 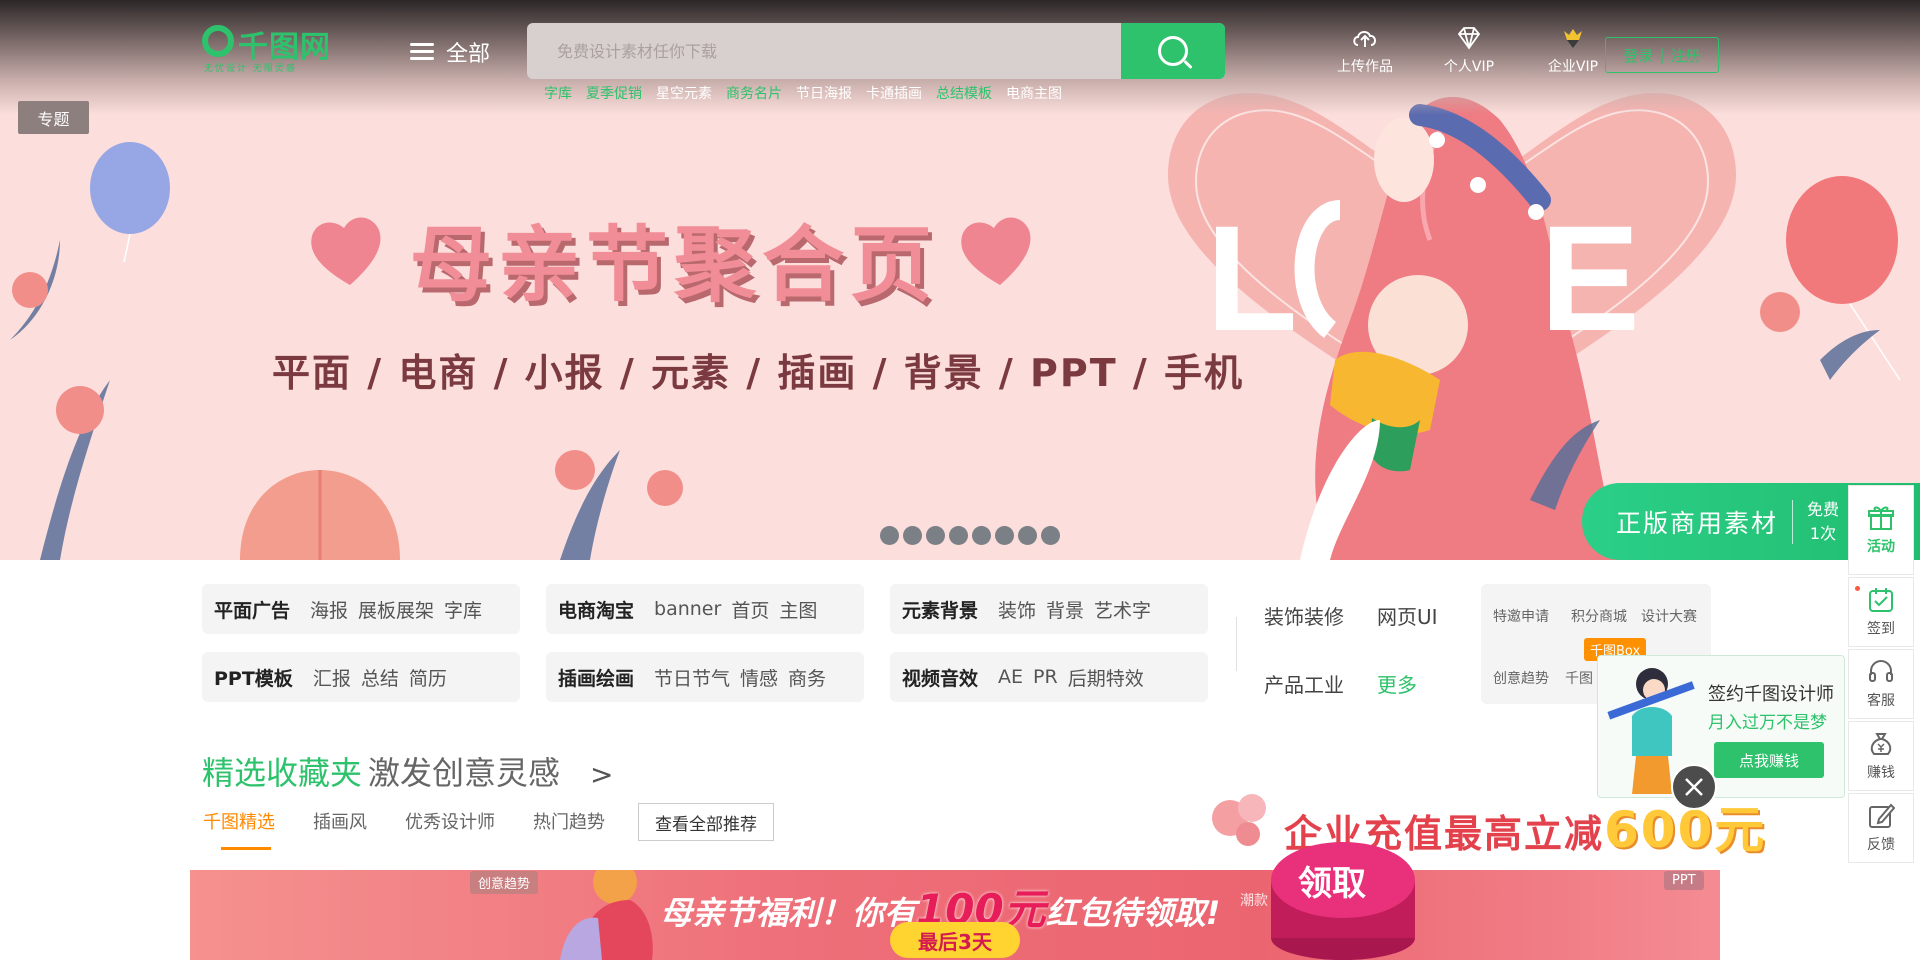 What do you see at coordinates (687, 609) in the screenshot?
I see `category-item-link: banner` at bounding box center [687, 609].